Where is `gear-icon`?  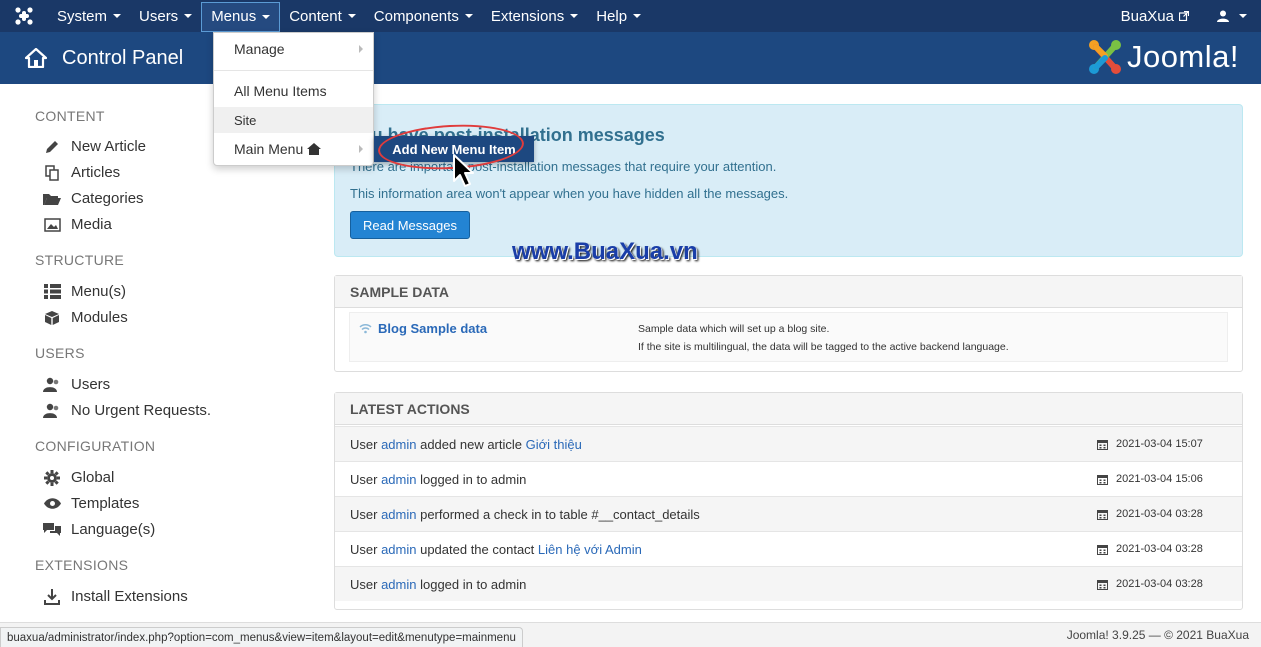 gear-icon is located at coordinates (52, 477).